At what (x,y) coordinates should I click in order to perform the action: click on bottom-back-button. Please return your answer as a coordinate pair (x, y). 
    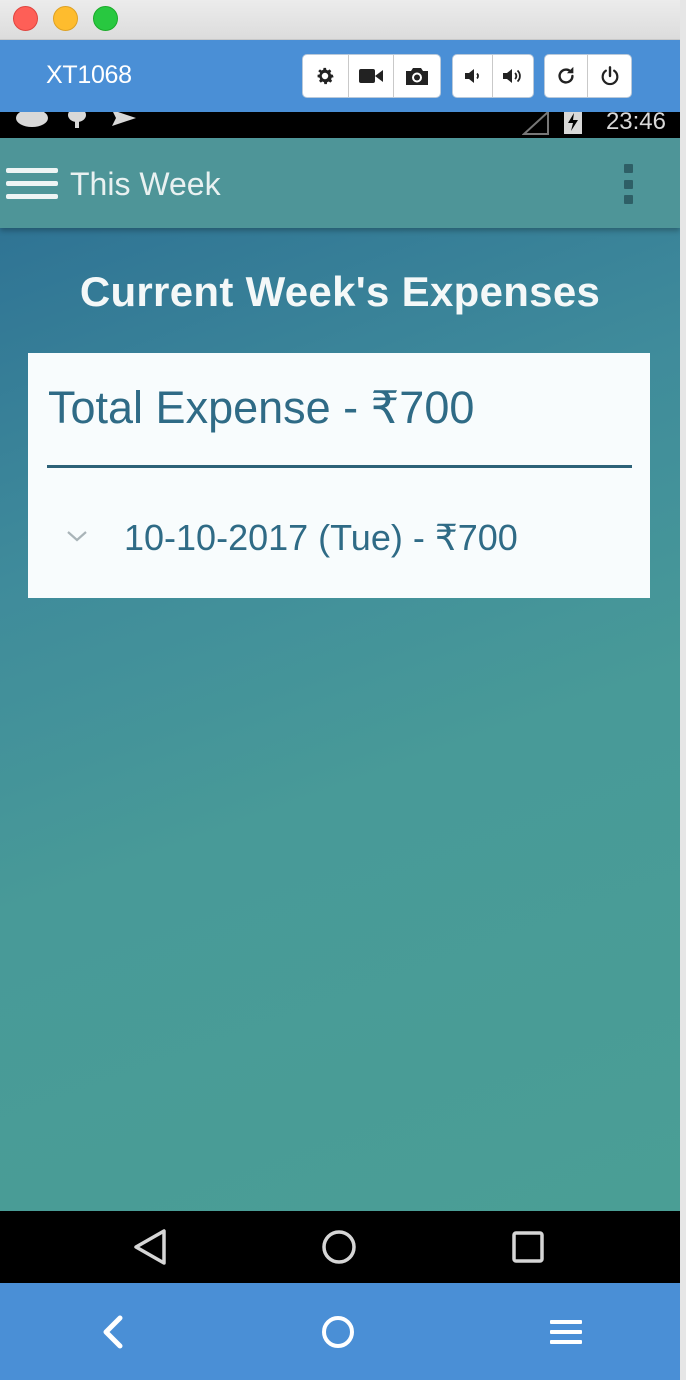
    Looking at the image, I should click on (113, 1331).